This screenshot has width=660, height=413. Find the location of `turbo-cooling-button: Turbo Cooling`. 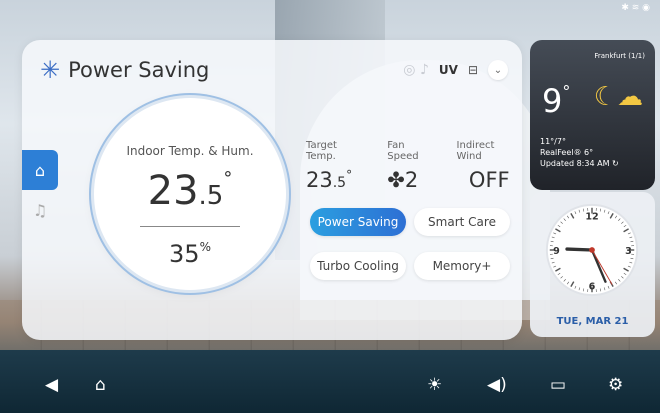

turbo-cooling-button: Turbo Cooling is located at coordinates (358, 266).